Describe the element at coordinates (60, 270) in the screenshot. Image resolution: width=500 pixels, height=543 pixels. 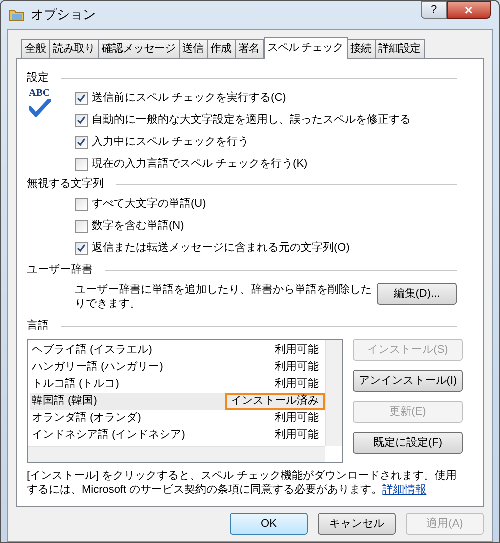
I see `section-heading: ユーザー辞書` at that location.